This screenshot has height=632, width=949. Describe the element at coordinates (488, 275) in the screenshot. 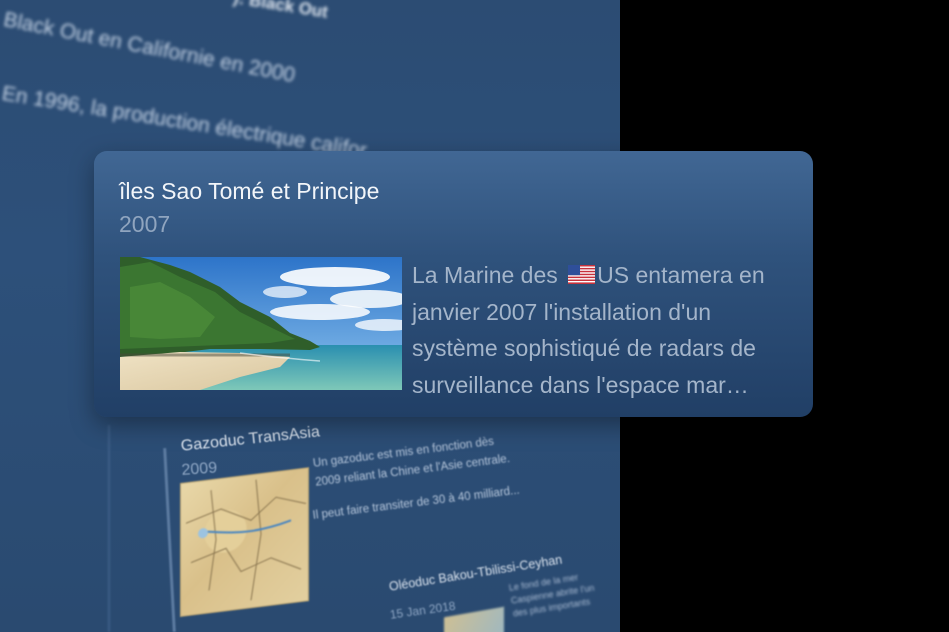

I see `event-description-start: La Marine des` at that location.